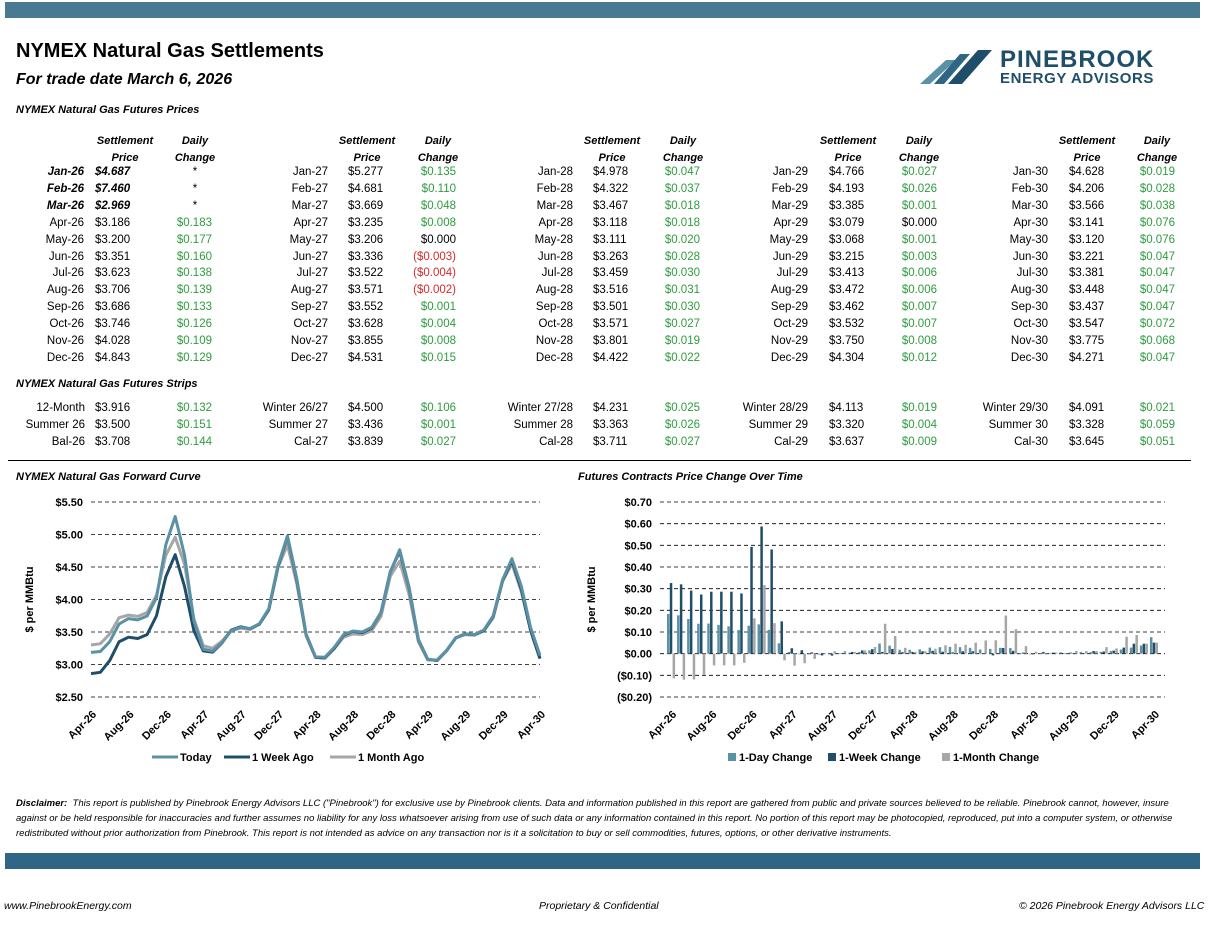 The width and height of the screenshot is (1212, 928). I want to click on settlement-price: $3.448, so click(1087, 290).